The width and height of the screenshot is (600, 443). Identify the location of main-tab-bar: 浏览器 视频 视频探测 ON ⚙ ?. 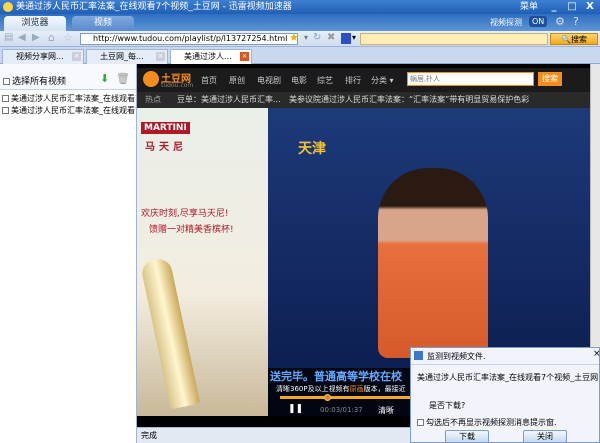
(300, 22).